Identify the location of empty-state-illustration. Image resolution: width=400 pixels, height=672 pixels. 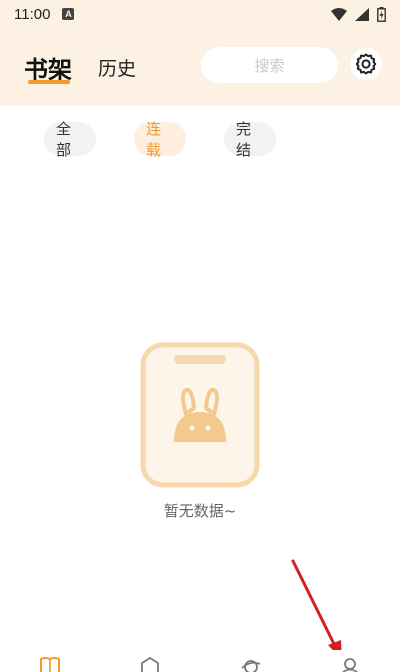
(200, 415).